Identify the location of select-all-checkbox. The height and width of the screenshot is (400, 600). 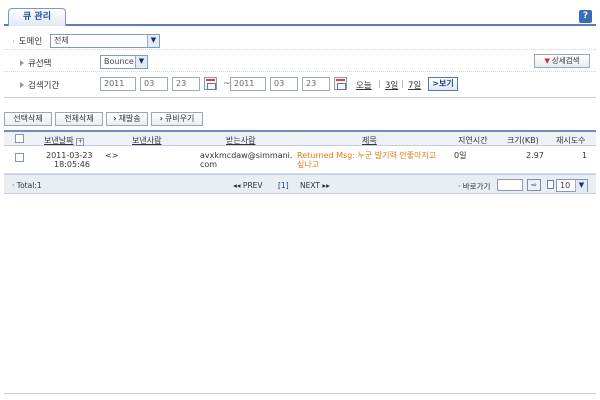
(19, 138).